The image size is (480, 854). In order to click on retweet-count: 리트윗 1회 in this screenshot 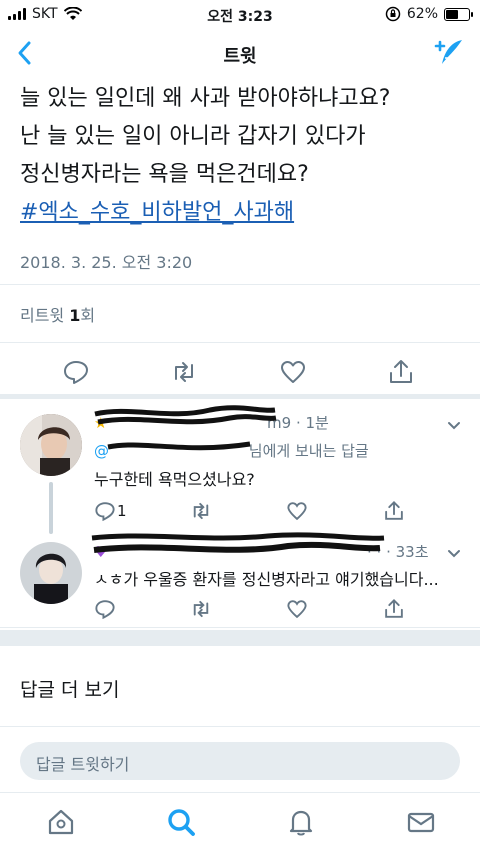, I will do `click(57, 314)`.